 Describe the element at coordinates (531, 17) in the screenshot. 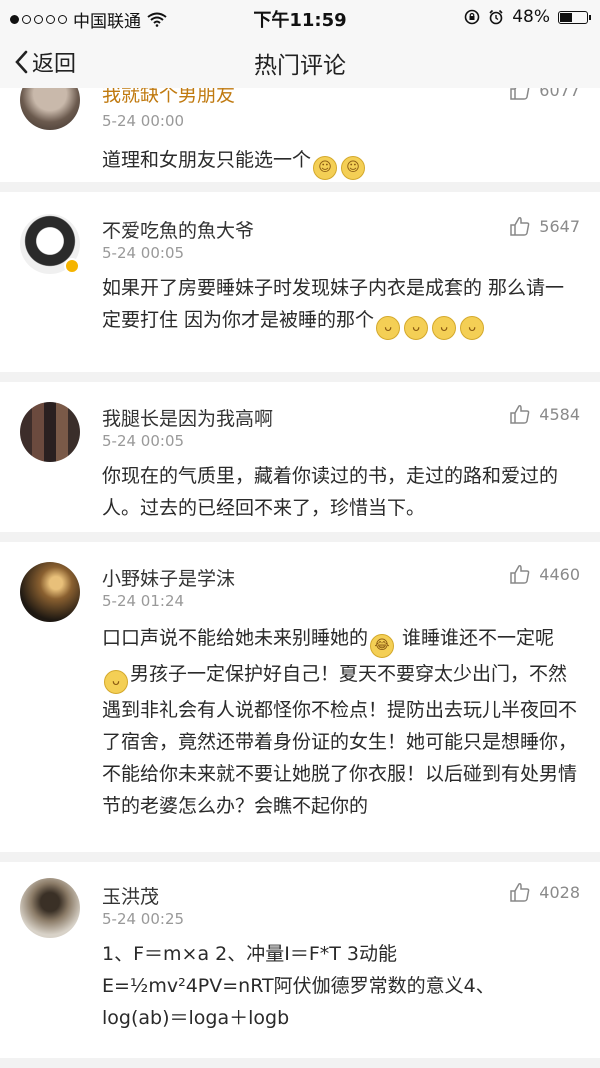

I see `battery-percent: 48%` at that location.